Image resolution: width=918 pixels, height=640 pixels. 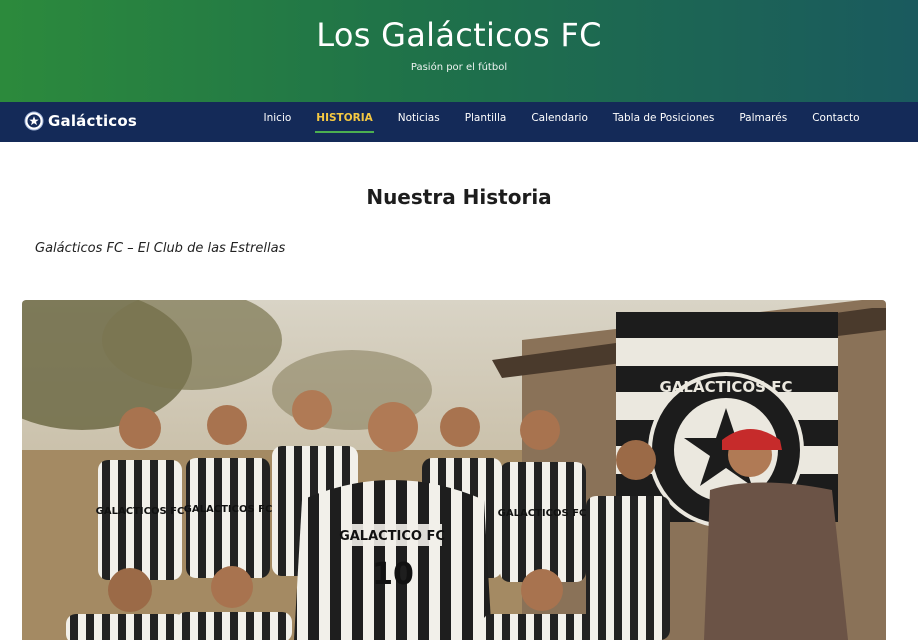 I want to click on nav-item-palmares: Palmarés, so click(x=763, y=122).